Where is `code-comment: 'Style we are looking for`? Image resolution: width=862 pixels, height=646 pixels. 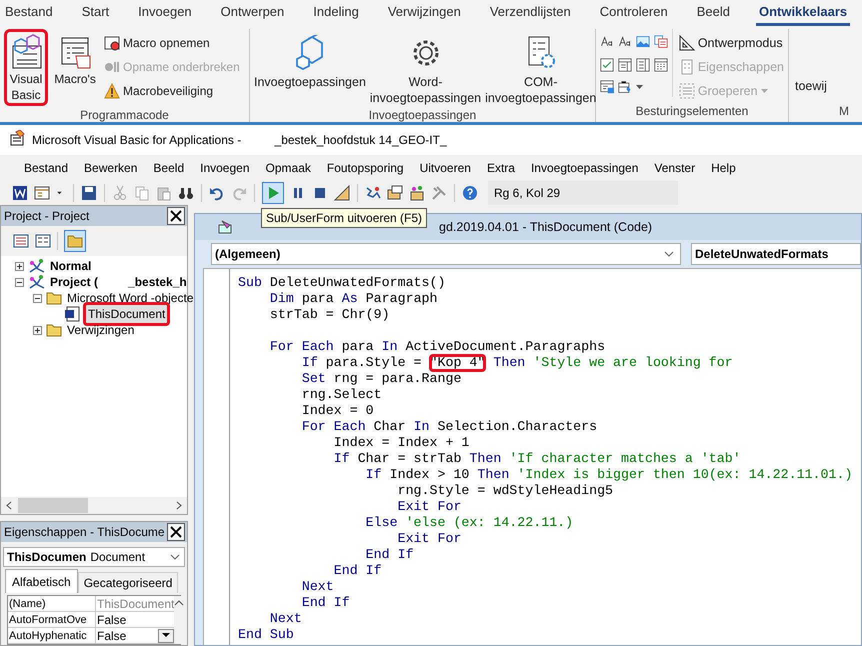 code-comment: 'Style we are looking for is located at coordinates (632, 363).